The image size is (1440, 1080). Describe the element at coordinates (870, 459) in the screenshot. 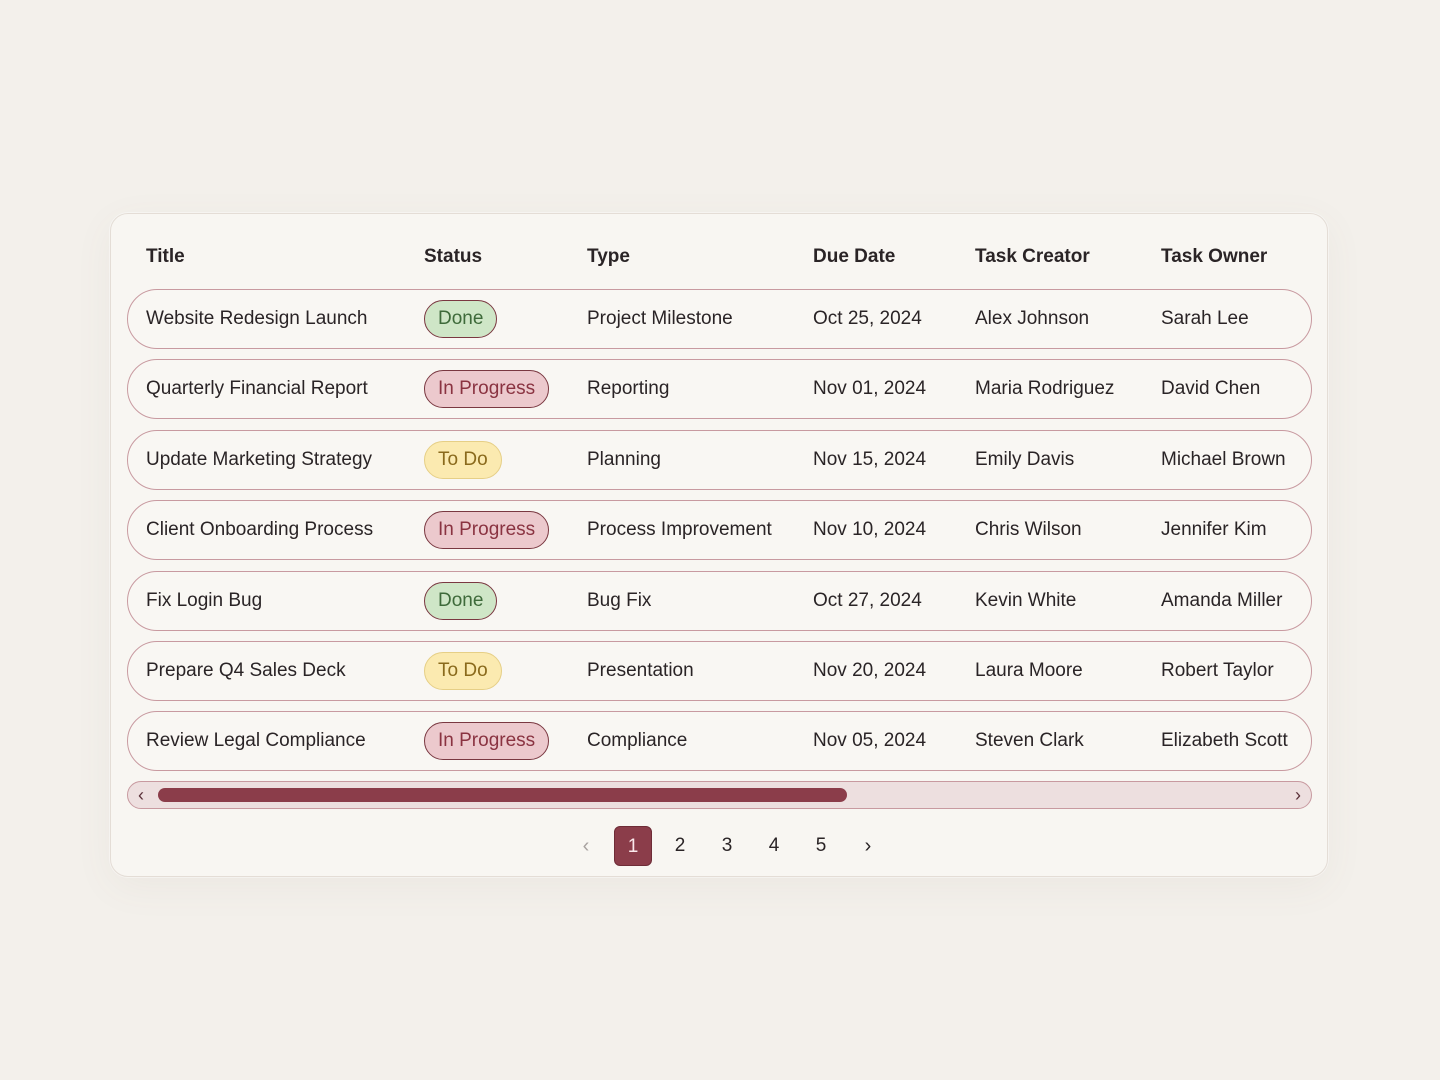

I see `cell-due-date: Nov 15, 2024` at that location.